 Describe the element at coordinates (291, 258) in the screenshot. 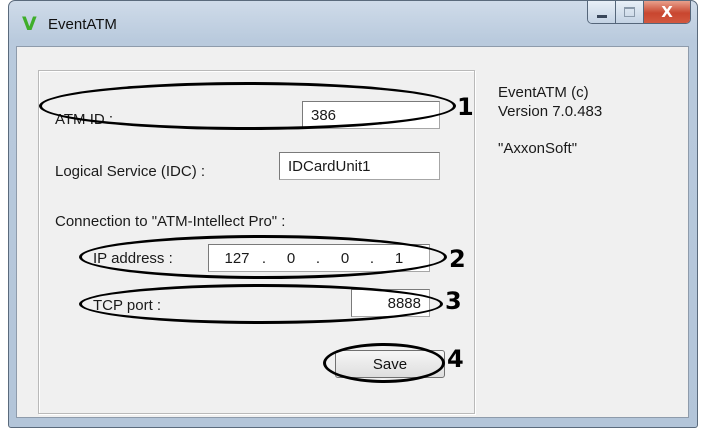

I see `ip-octet-2: 0` at that location.